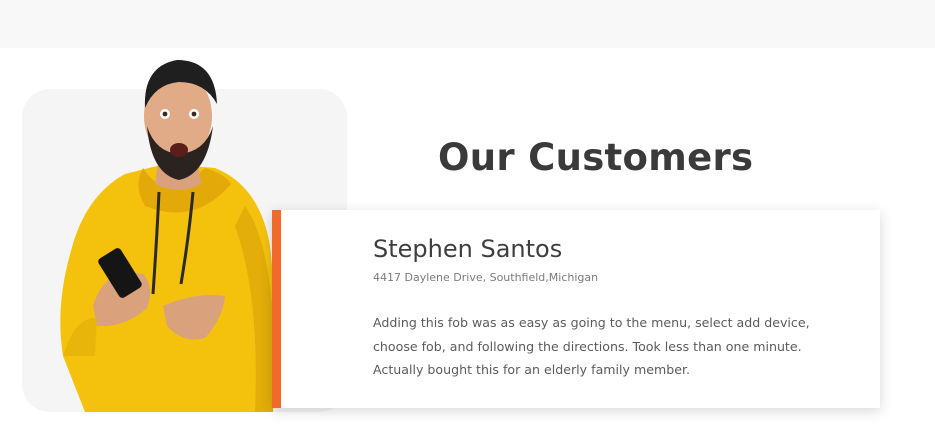 This screenshot has height=433, width=935. Describe the element at coordinates (486, 277) in the screenshot. I see `customer-address: 4417 Daylene Drive, Southfield,Michigan` at that location.